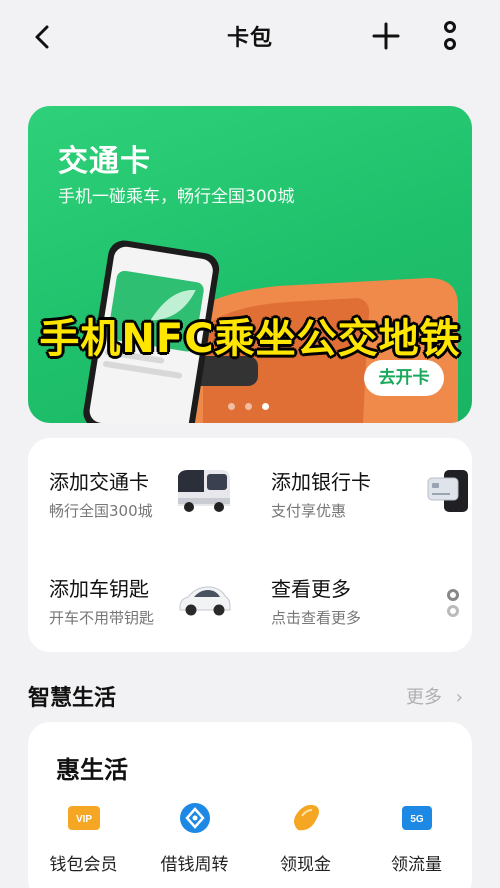  Describe the element at coordinates (99, 482) in the screenshot. I see `add-transit-card-label: 添加交通卡` at that location.